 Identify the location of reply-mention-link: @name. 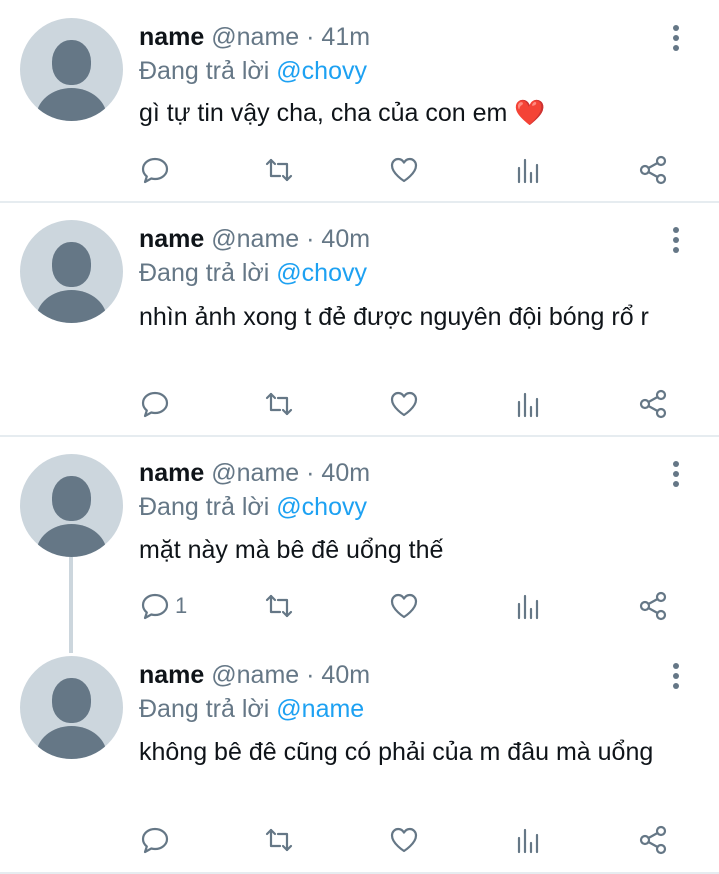
(320, 709).